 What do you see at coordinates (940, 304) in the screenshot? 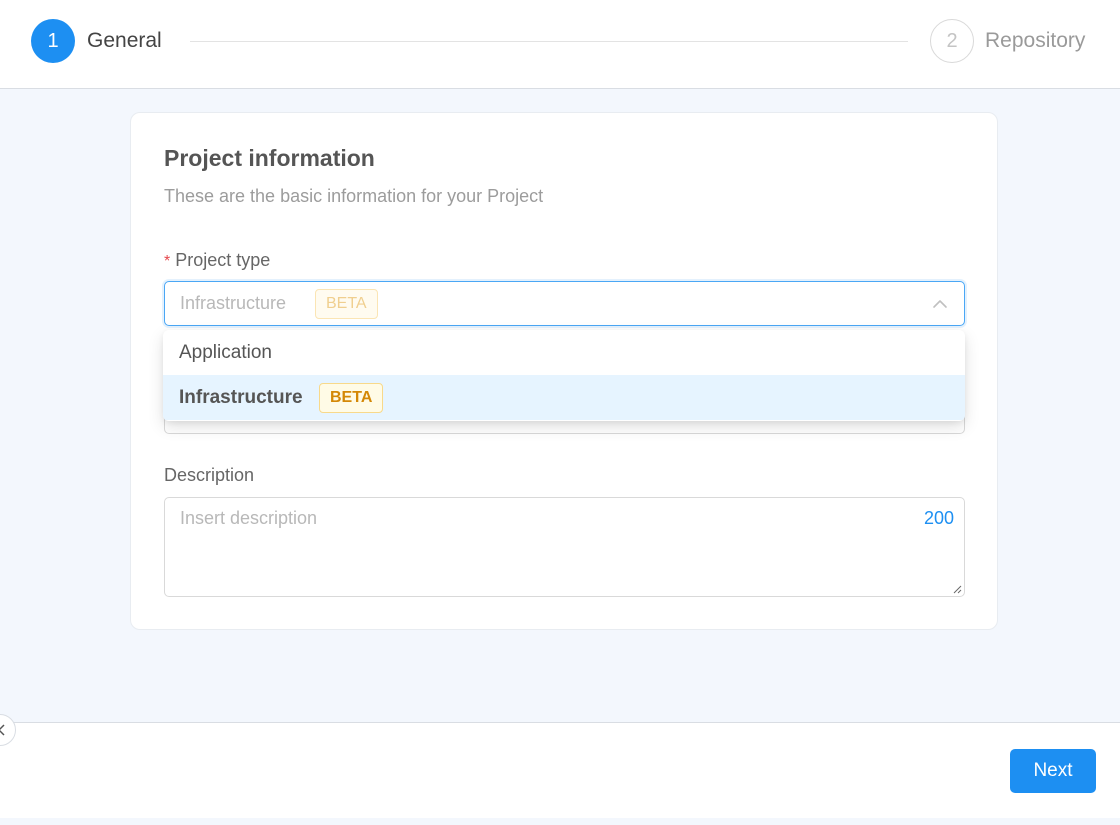
I see `chevron-up-icon` at bounding box center [940, 304].